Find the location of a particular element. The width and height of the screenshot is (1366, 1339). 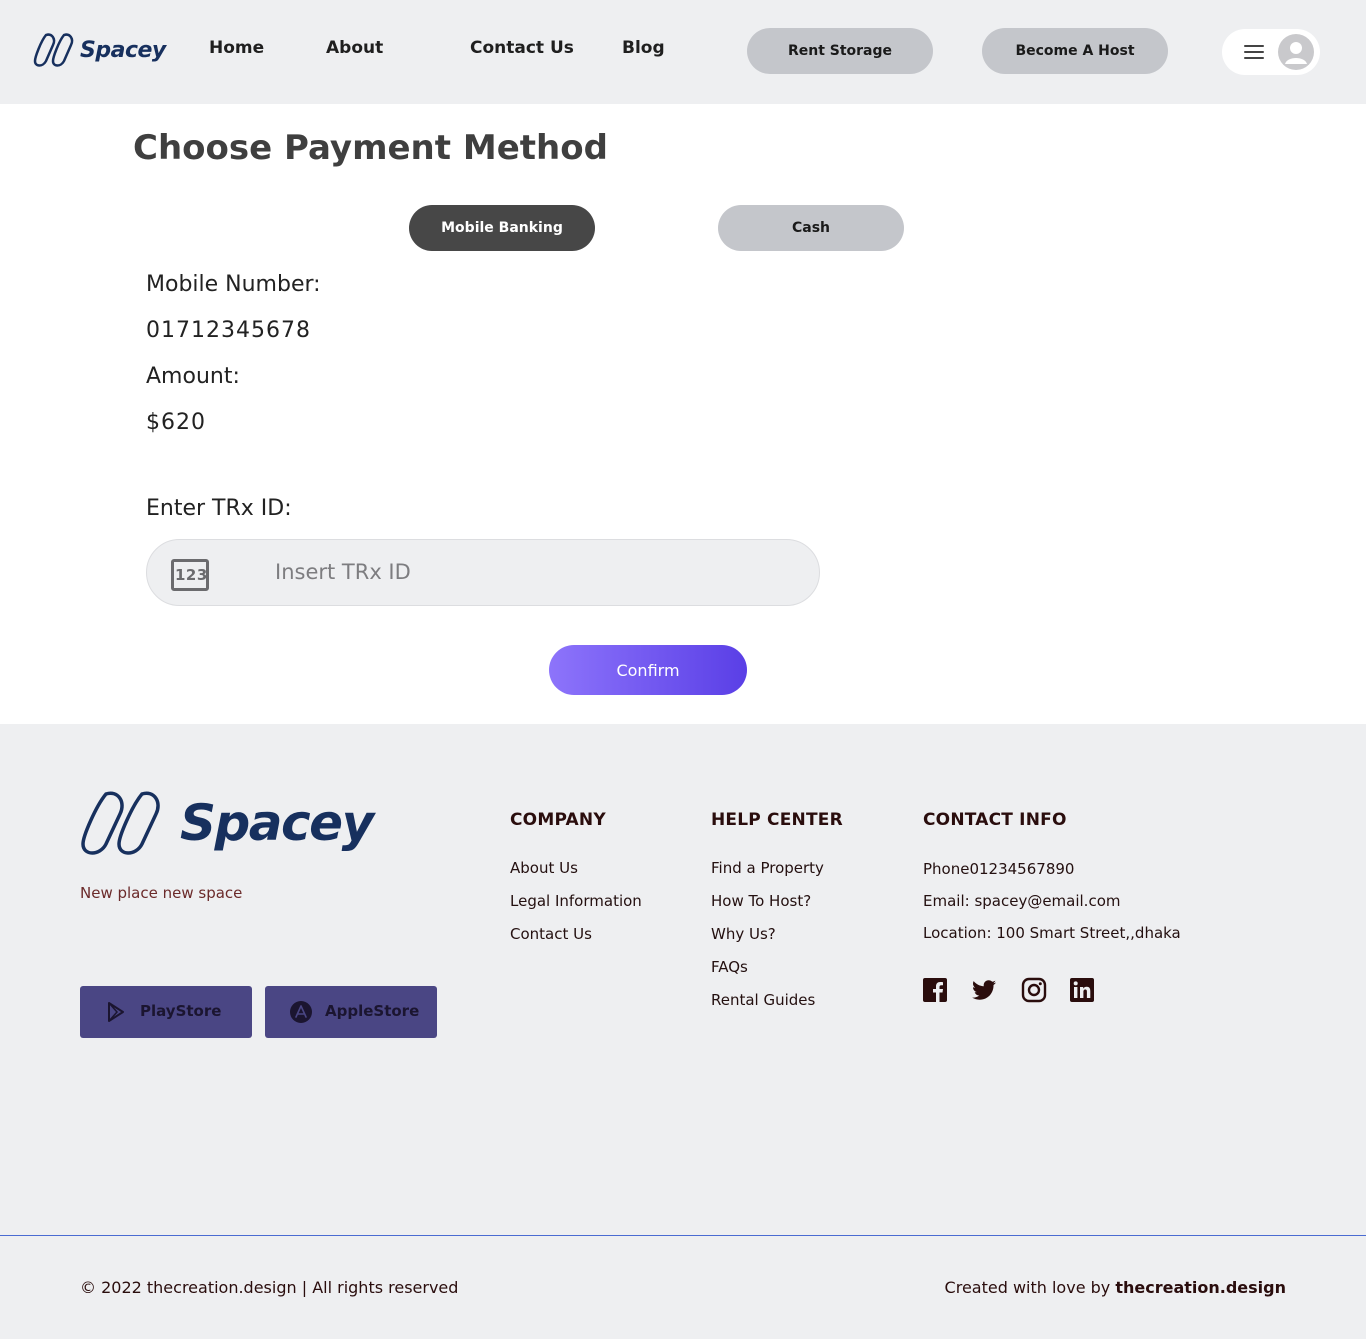

app-store-icon is located at coordinates (301, 1012).